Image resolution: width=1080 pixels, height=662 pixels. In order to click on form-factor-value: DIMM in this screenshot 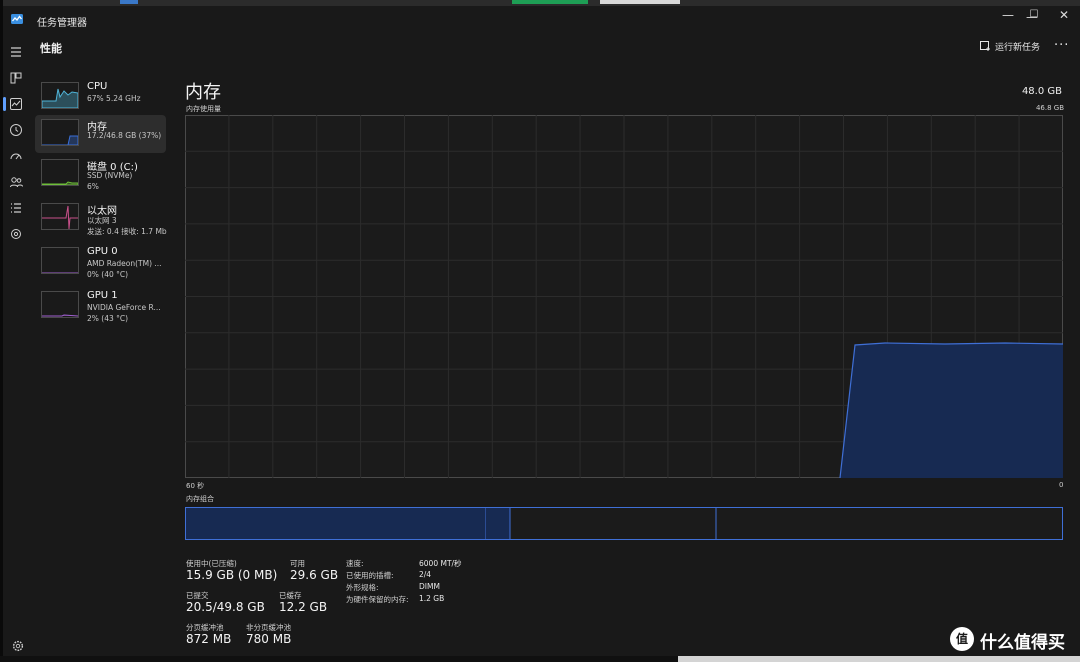, I will do `click(429, 586)`.